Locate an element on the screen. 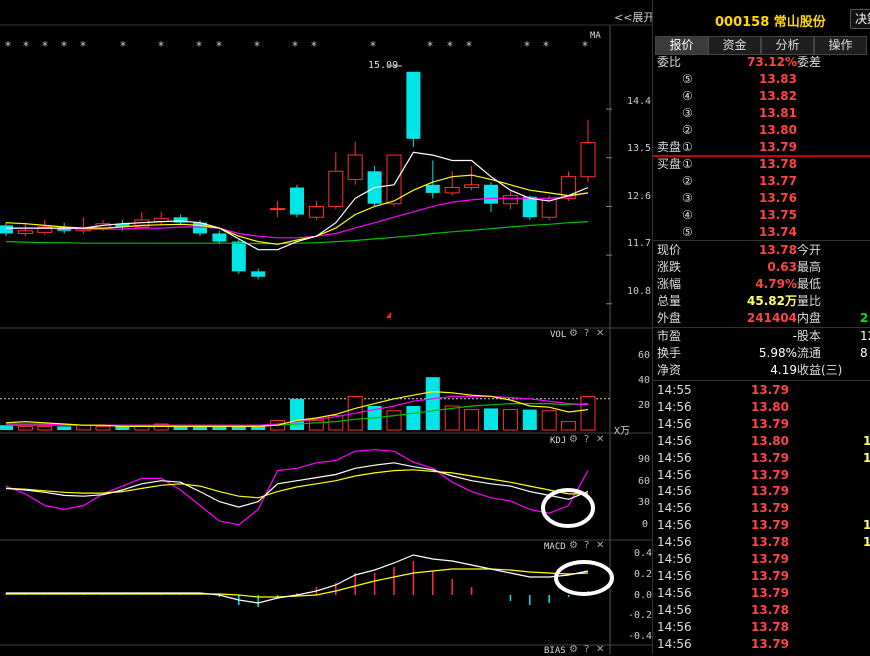 This screenshot has height=656, width=870. buy-price: 13.77 is located at coordinates (778, 181).